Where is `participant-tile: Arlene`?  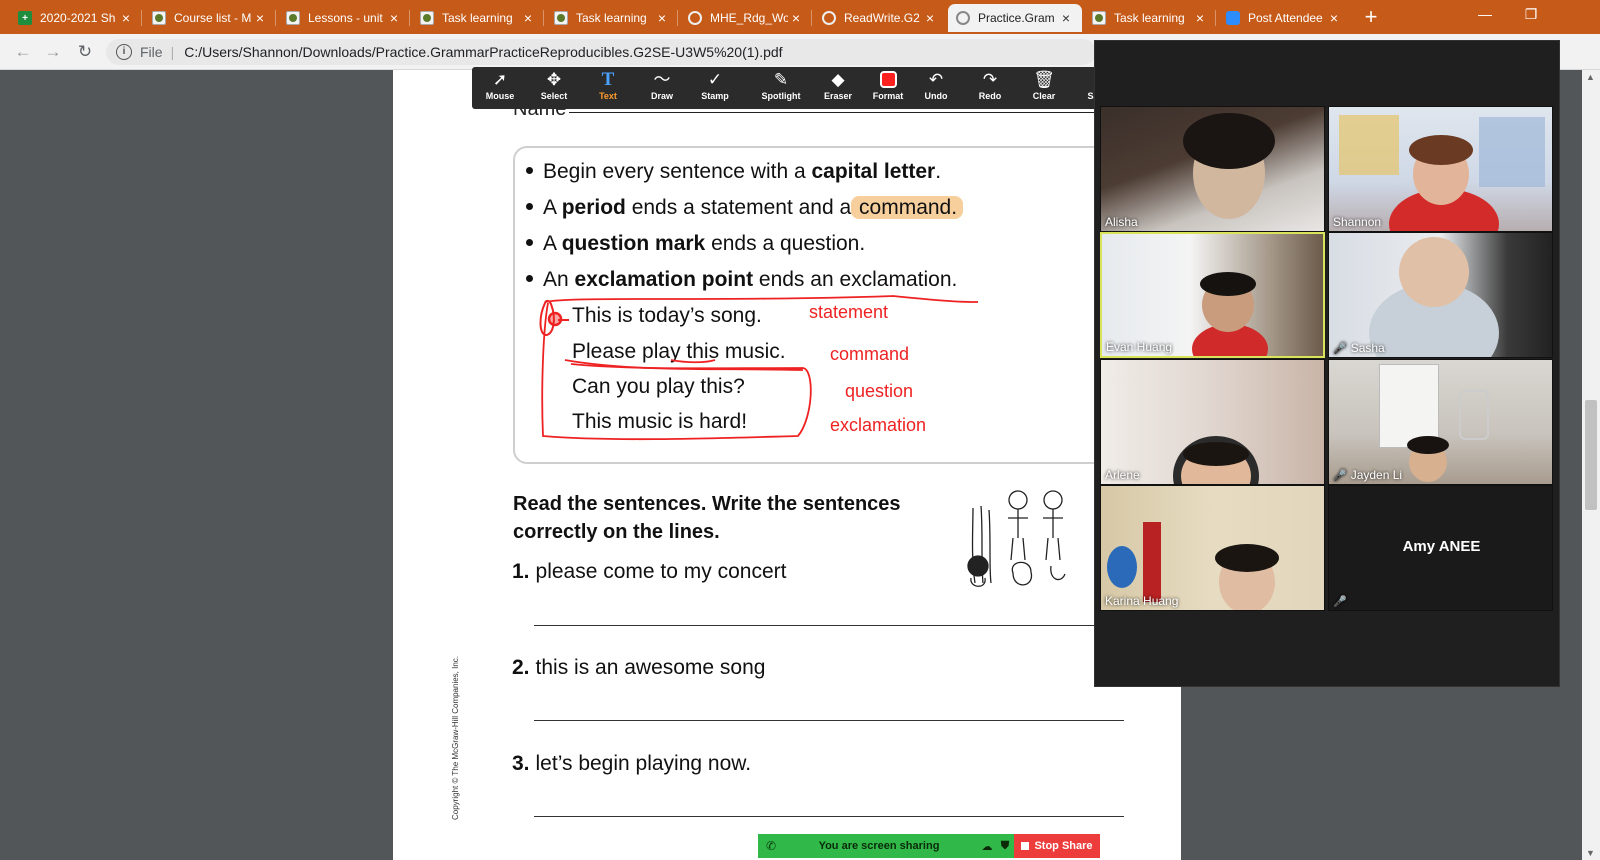 participant-tile: Arlene is located at coordinates (1212, 422).